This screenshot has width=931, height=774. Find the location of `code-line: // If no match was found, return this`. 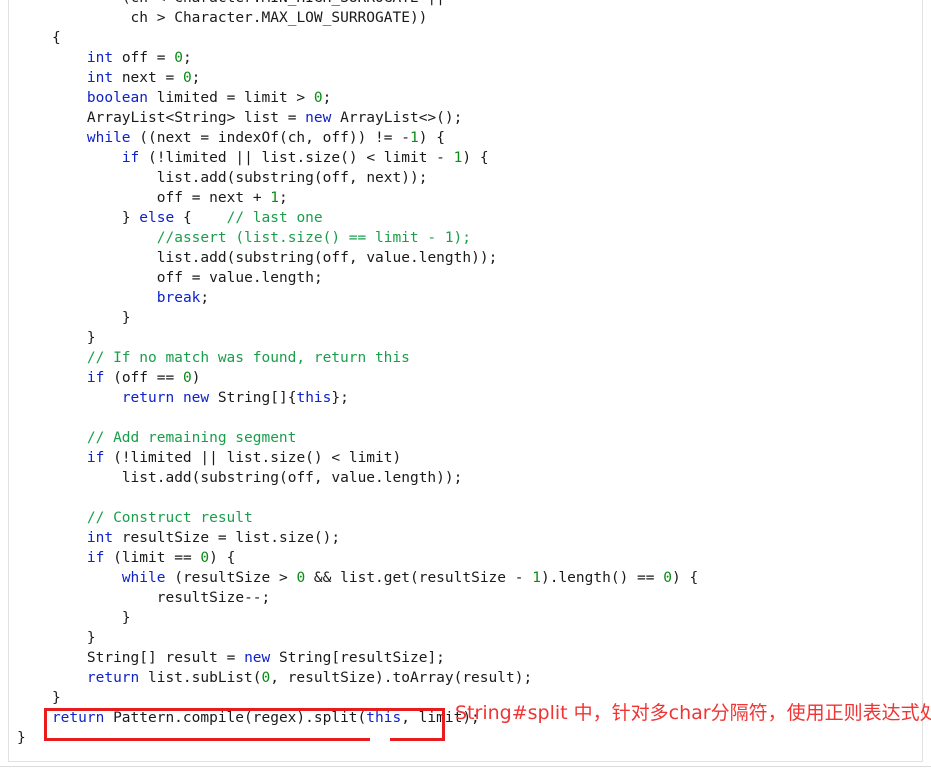

code-line: // If no match was found, return this is located at coordinates (248, 358).